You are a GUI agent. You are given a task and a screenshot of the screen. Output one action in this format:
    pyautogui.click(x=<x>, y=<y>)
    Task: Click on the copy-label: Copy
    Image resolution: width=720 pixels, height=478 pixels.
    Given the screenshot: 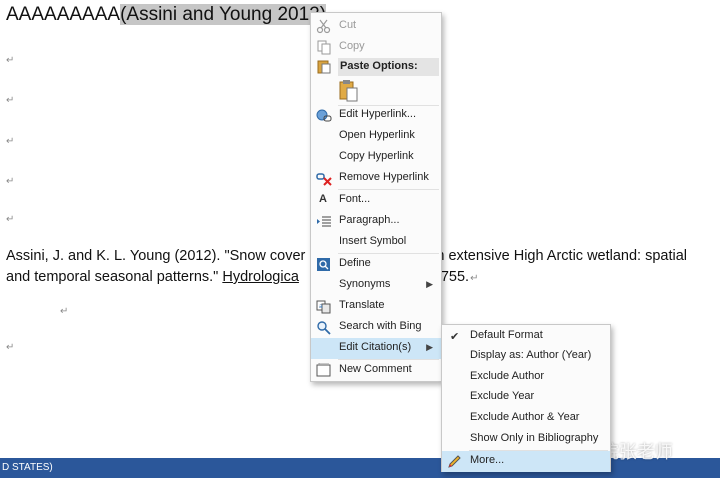 What is the action you would take?
    pyautogui.click(x=352, y=46)
    